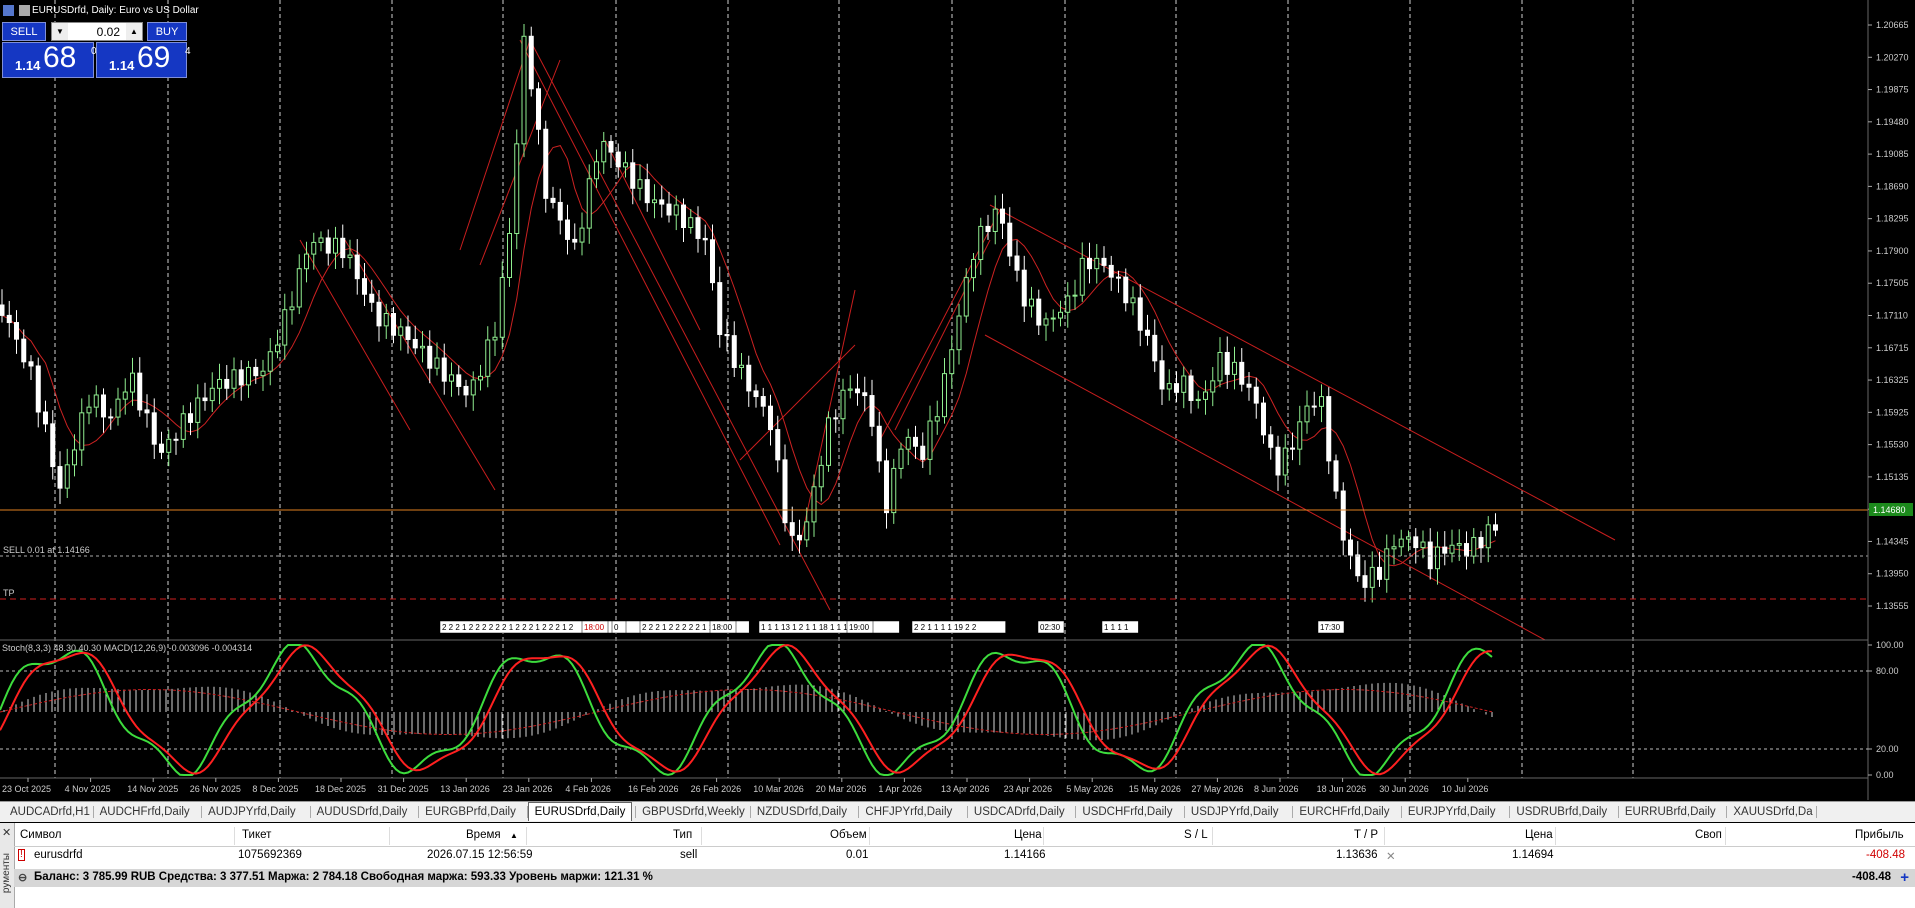 Image resolution: width=1915 pixels, height=908 pixels. What do you see at coordinates (1892, 380) in the screenshot?
I see `price-label: 1.16325` at bounding box center [1892, 380].